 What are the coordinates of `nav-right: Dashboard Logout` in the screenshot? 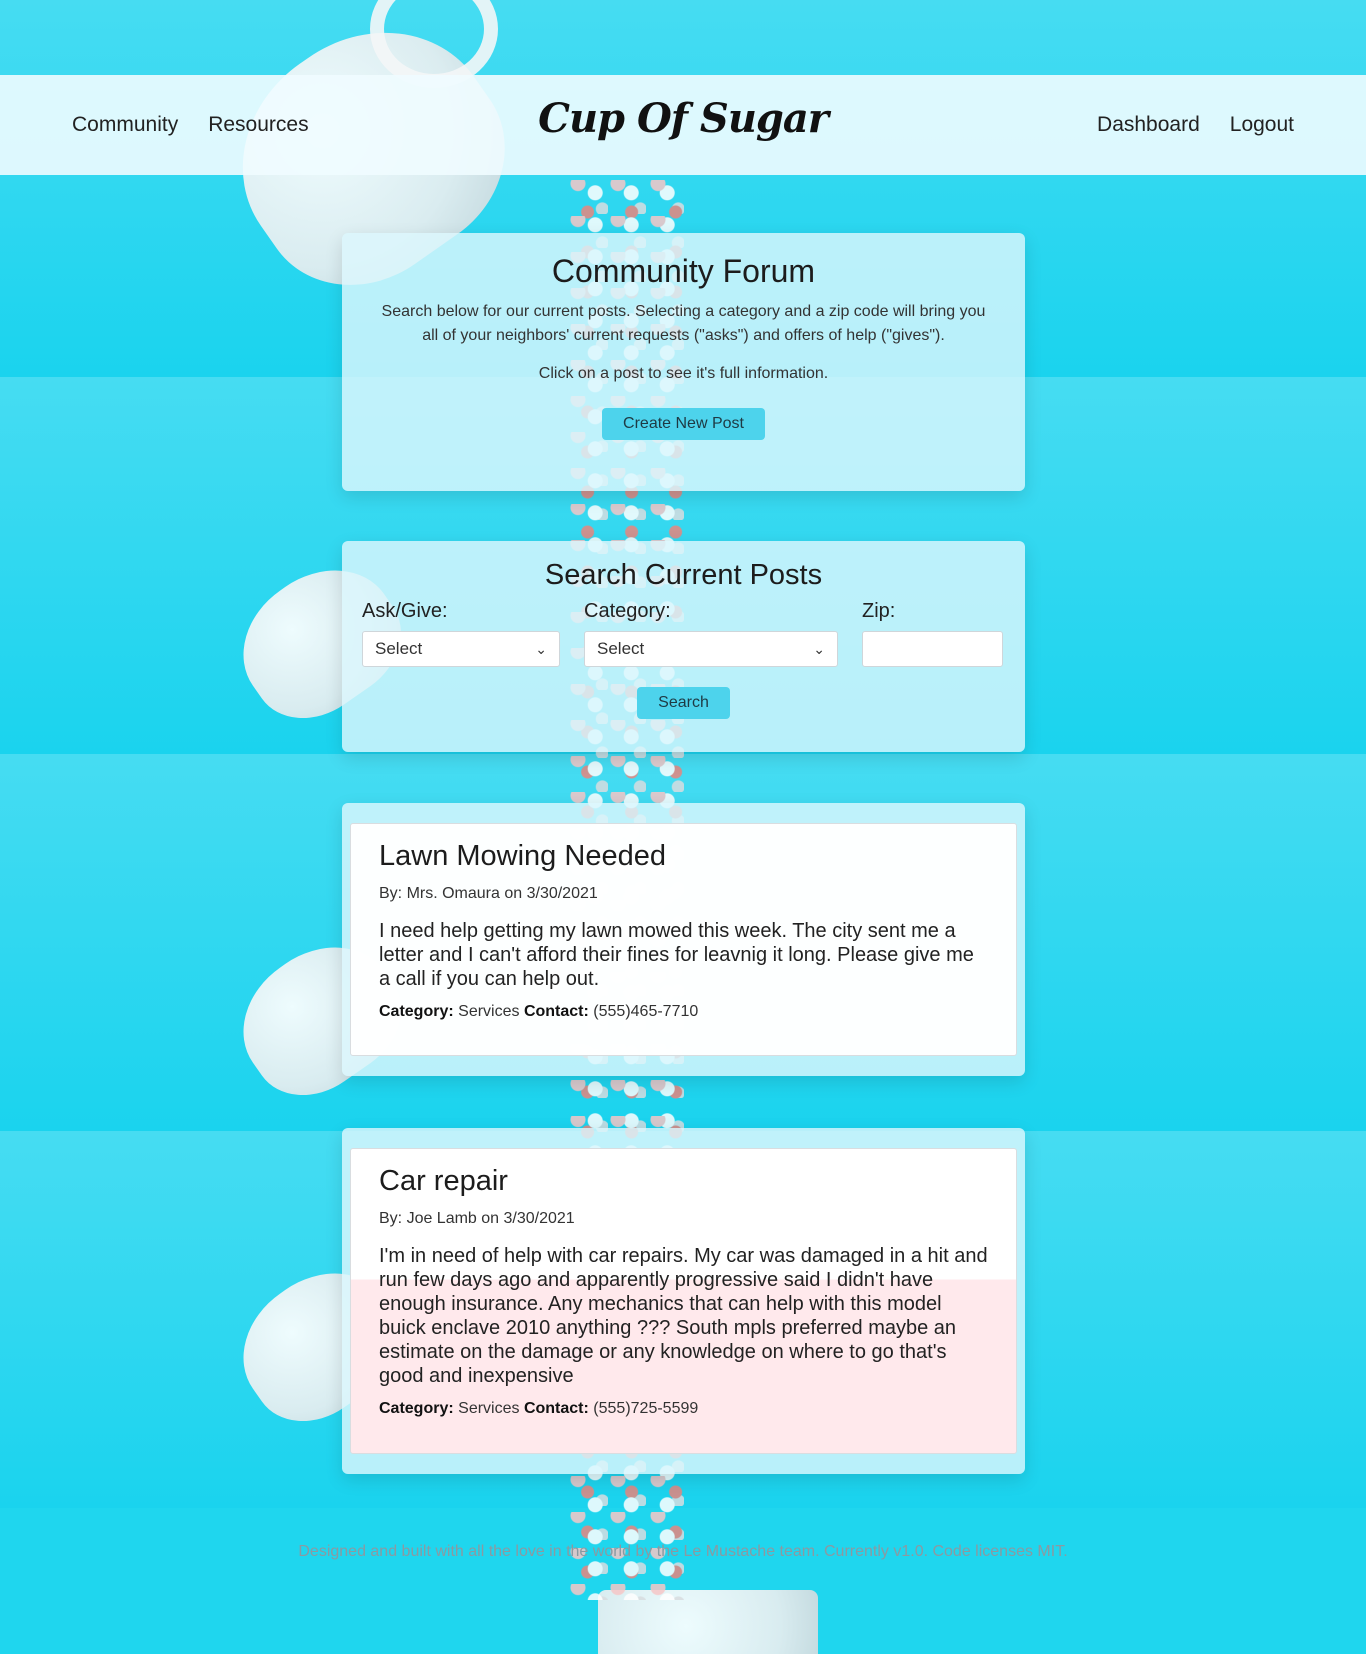 It's located at (1195, 125).